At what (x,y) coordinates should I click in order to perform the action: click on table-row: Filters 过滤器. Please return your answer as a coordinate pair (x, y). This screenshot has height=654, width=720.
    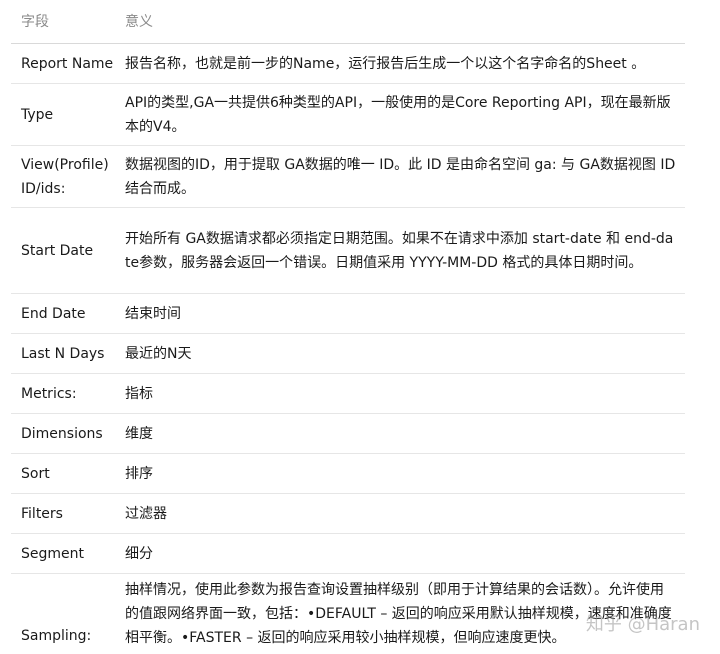
    Looking at the image, I should click on (348, 514).